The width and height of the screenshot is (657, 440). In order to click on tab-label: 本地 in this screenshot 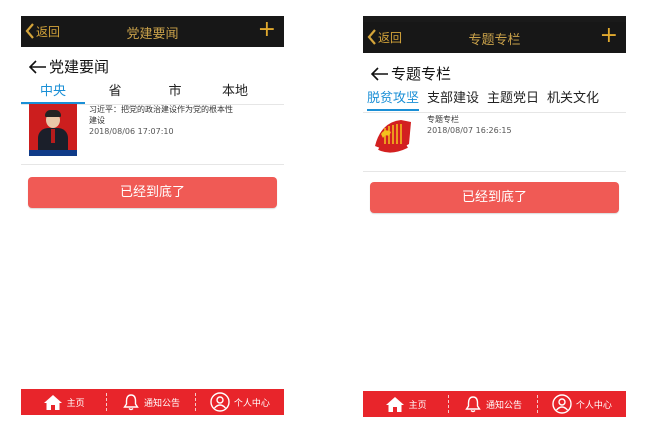, I will do `click(234, 91)`.